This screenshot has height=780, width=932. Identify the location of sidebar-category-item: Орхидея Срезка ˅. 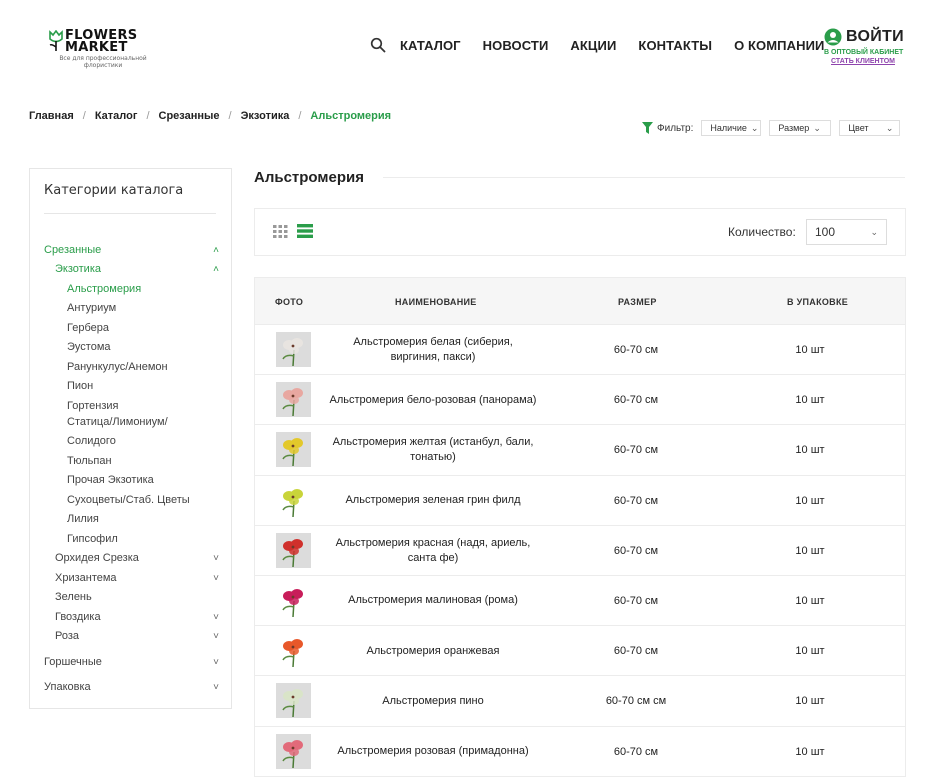
(131, 558).